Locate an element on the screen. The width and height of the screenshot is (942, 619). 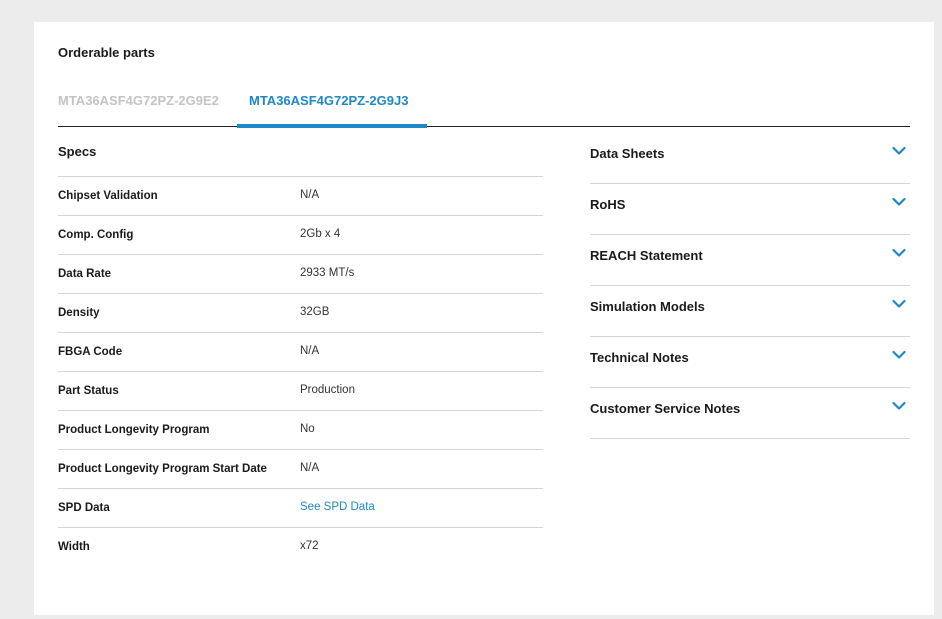
spec-row: FBGA Code N/A is located at coordinates (300, 352).